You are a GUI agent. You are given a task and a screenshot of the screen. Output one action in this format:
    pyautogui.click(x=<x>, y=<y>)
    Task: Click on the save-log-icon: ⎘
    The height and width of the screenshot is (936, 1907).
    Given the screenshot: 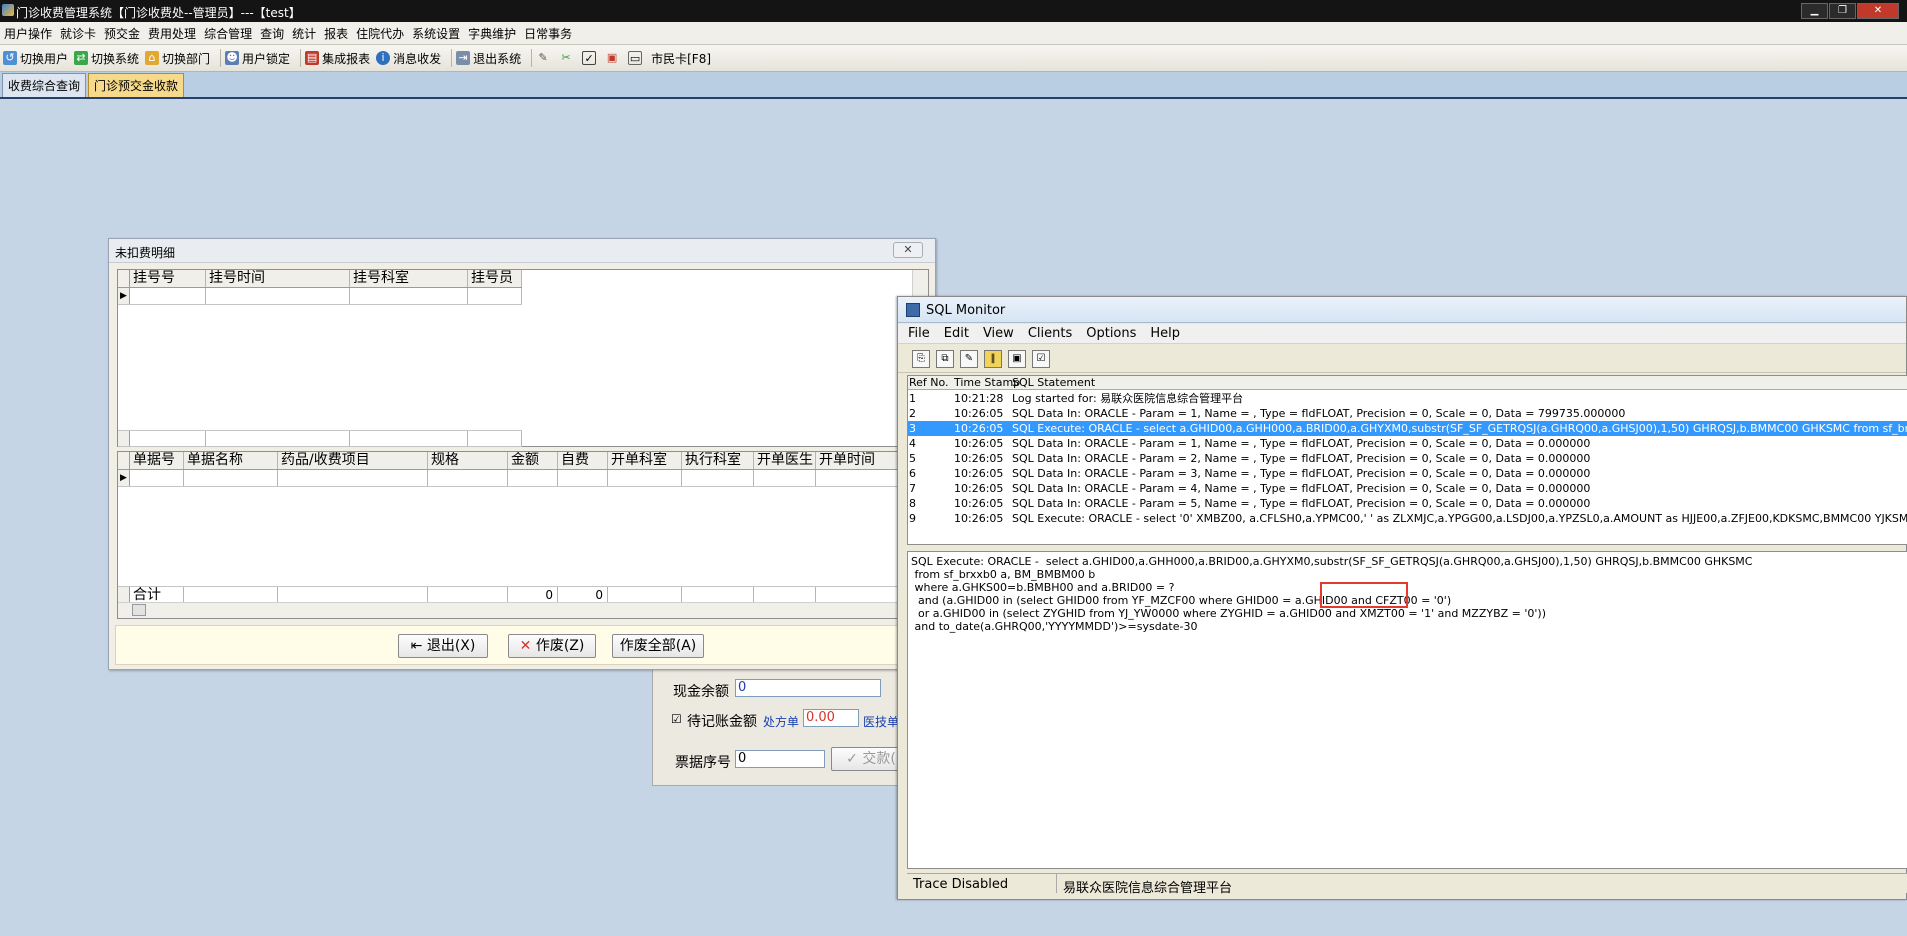 What is the action you would take?
    pyautogui.click(x=921, y=358)
    